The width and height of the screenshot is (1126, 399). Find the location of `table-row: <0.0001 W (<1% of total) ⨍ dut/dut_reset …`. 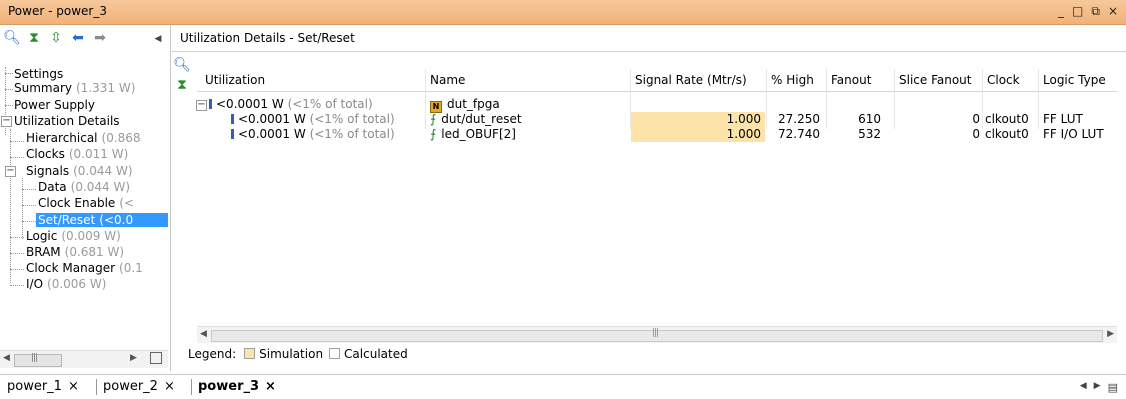

table-row: <0.0001 W (<1% of total) ⨍ dut/dut_reset … is located at coordinates (657, 119).